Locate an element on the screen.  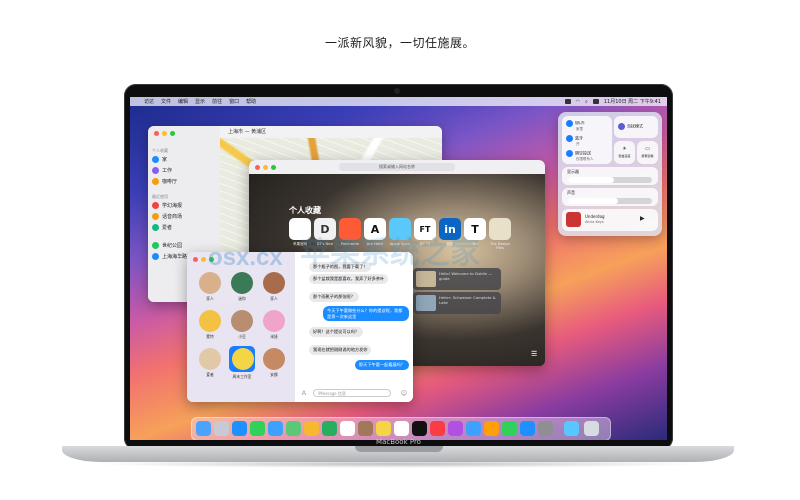
reminders-icon is located at coordinates (401, 428).